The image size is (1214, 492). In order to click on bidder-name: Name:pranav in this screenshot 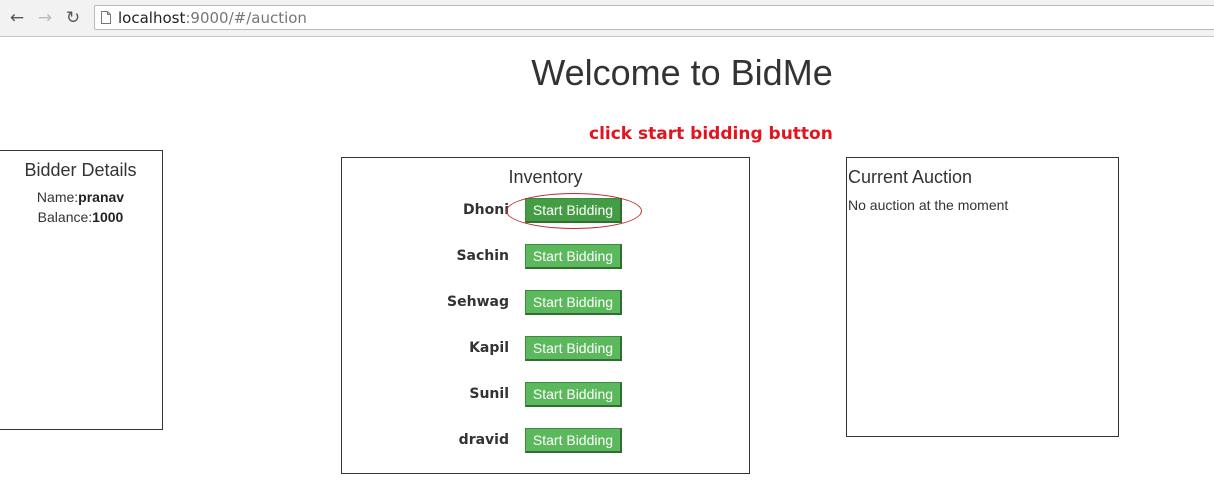, I will do `click(81, 197)`.